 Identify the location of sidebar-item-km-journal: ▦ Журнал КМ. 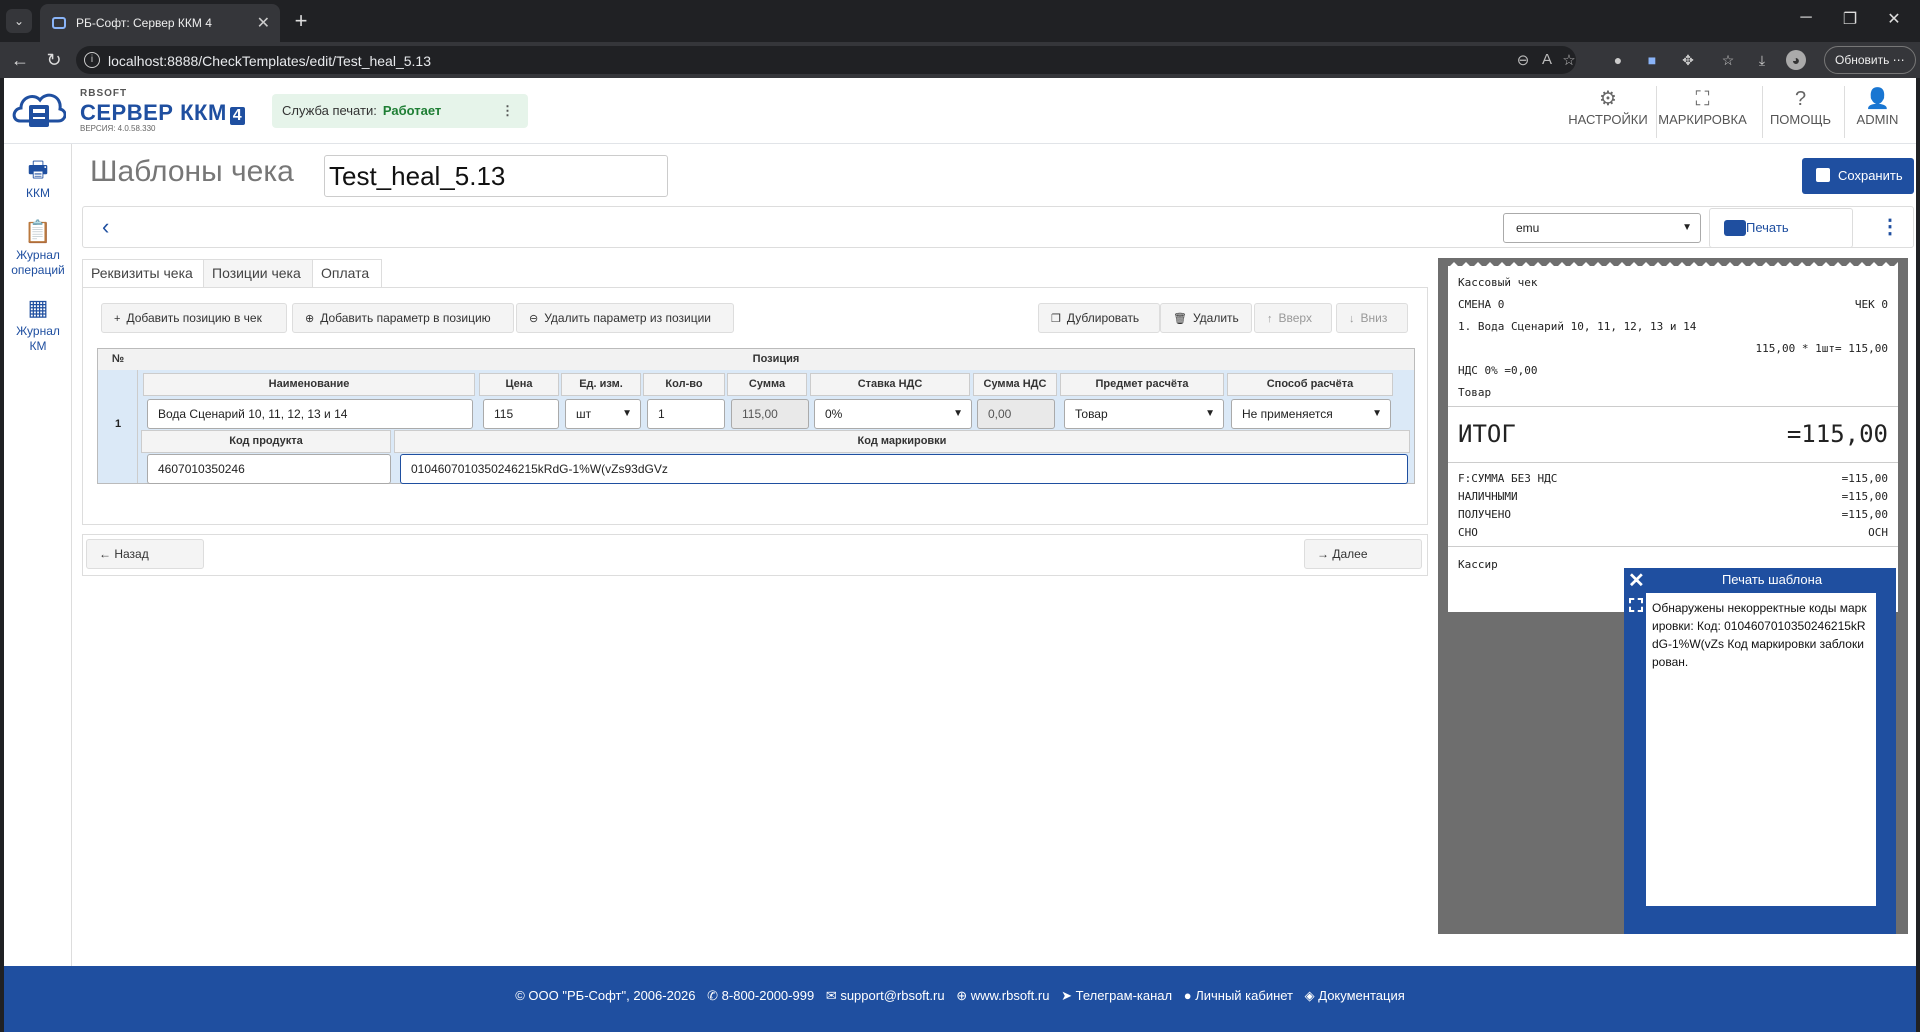
(38, 323).